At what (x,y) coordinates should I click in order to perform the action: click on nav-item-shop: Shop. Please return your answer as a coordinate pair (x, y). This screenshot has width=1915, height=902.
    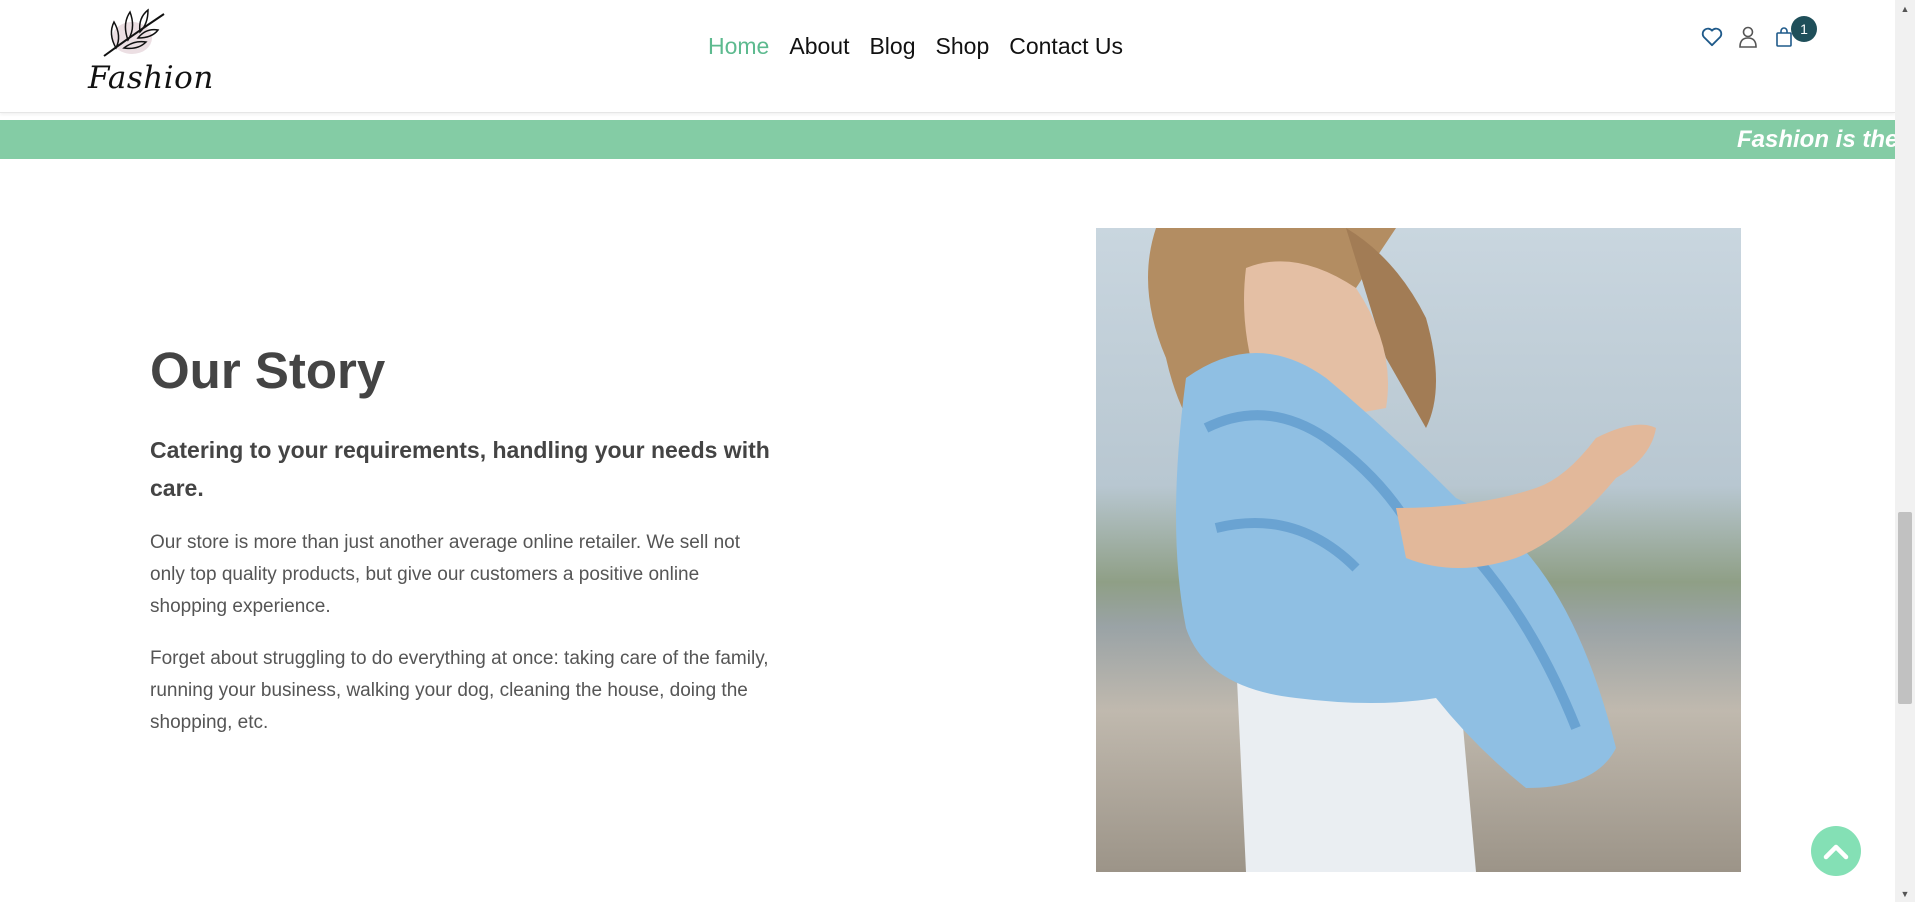
    Looking at the image, I should click on (963, 46).